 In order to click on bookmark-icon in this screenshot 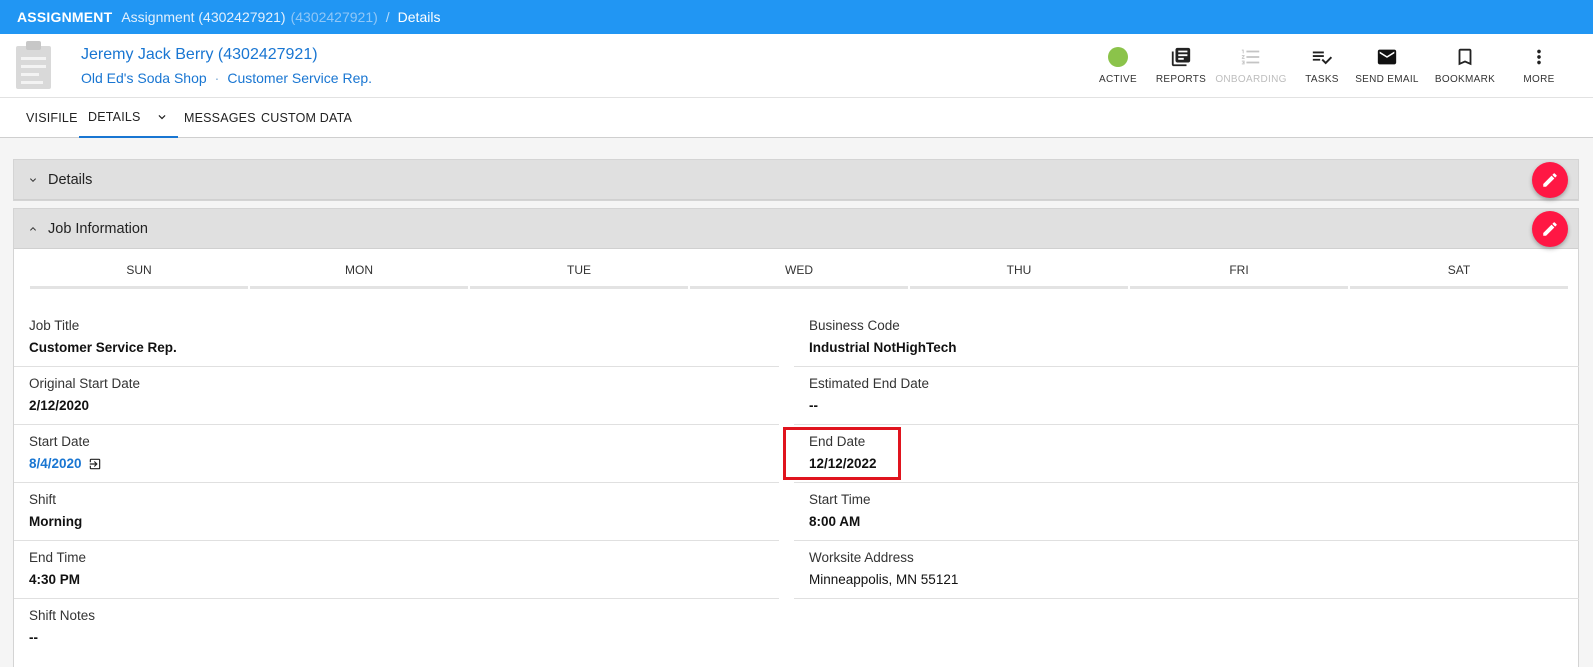, I will do `click(1465, 57)`.